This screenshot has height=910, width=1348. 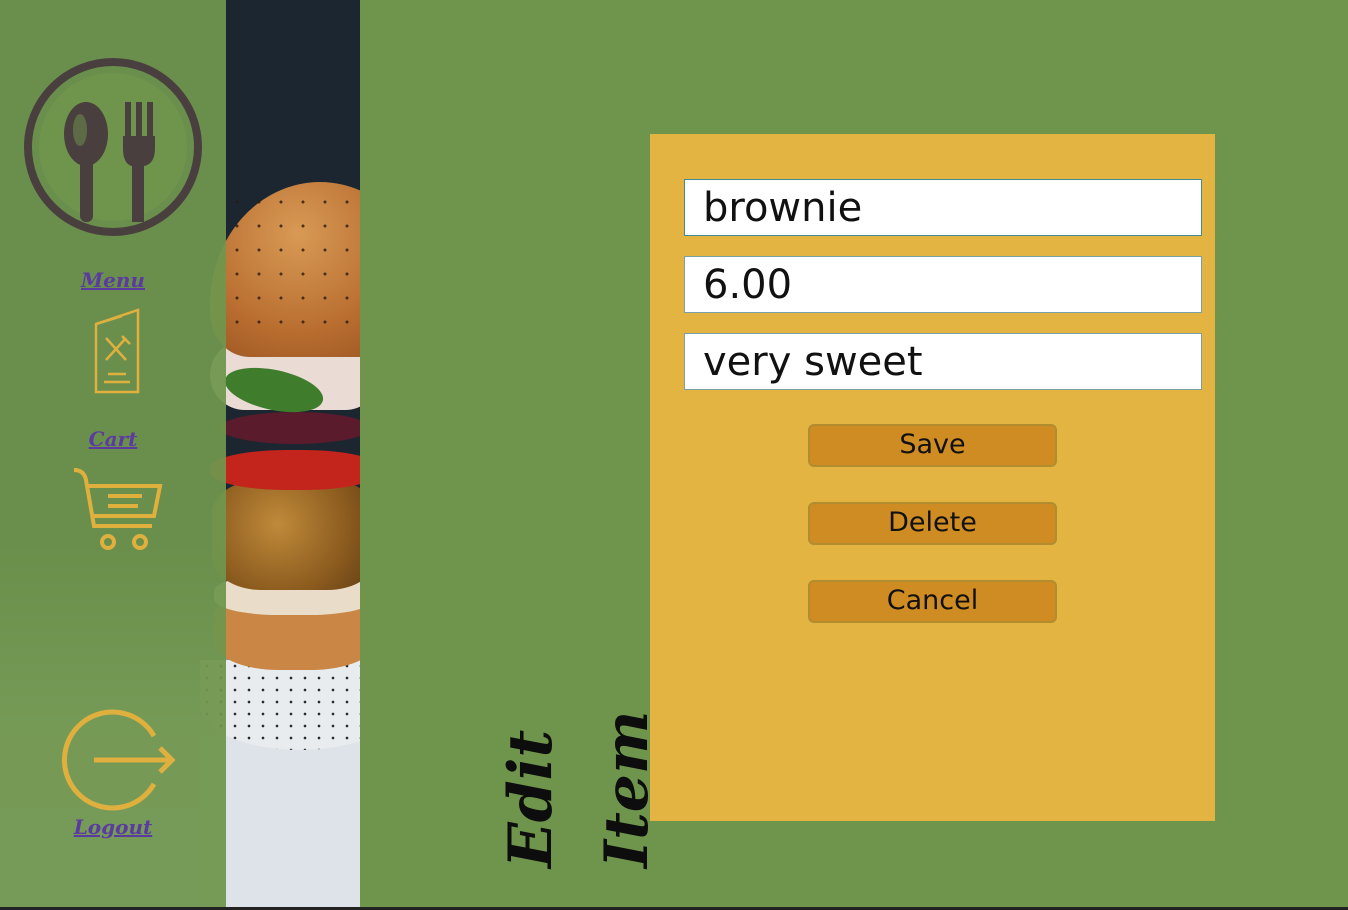 What do you see at coordinates (943, 207) in the screenshot?
I see `item-name-input` at bounding box center [943, 207].